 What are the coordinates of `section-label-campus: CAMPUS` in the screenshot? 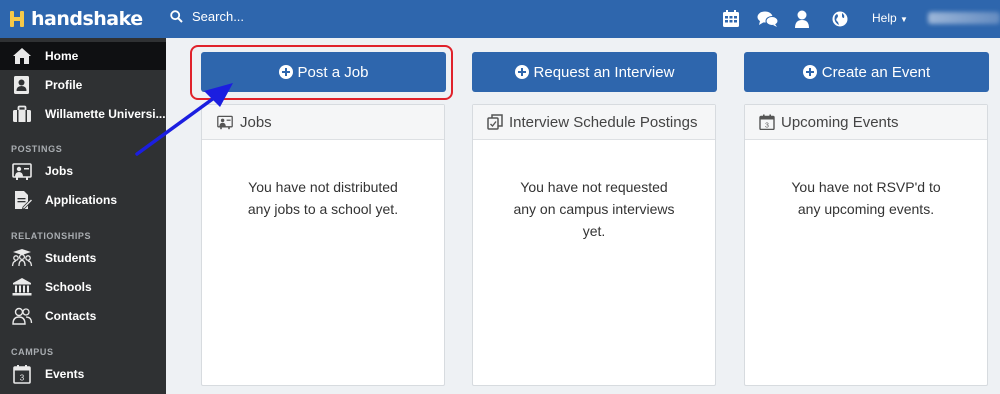 It's located at (32, 352).